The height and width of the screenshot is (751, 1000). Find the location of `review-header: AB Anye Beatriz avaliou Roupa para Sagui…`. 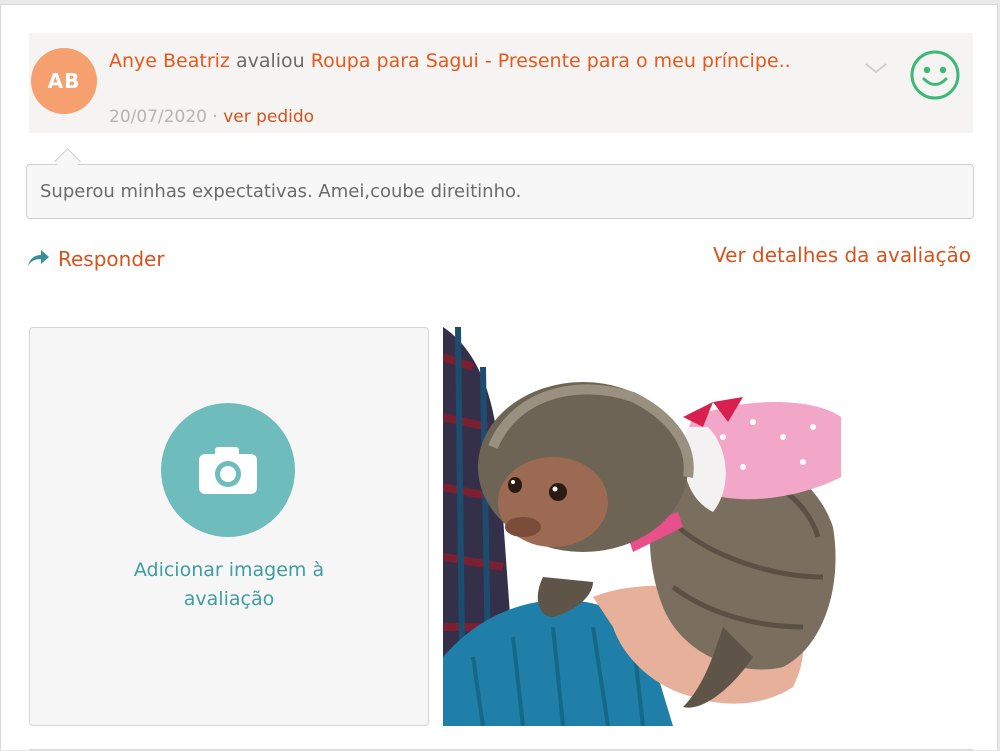

review-header: AB Anye Beatriz avaliou Roupa para Sagui… is located at coordinates (501, 83).